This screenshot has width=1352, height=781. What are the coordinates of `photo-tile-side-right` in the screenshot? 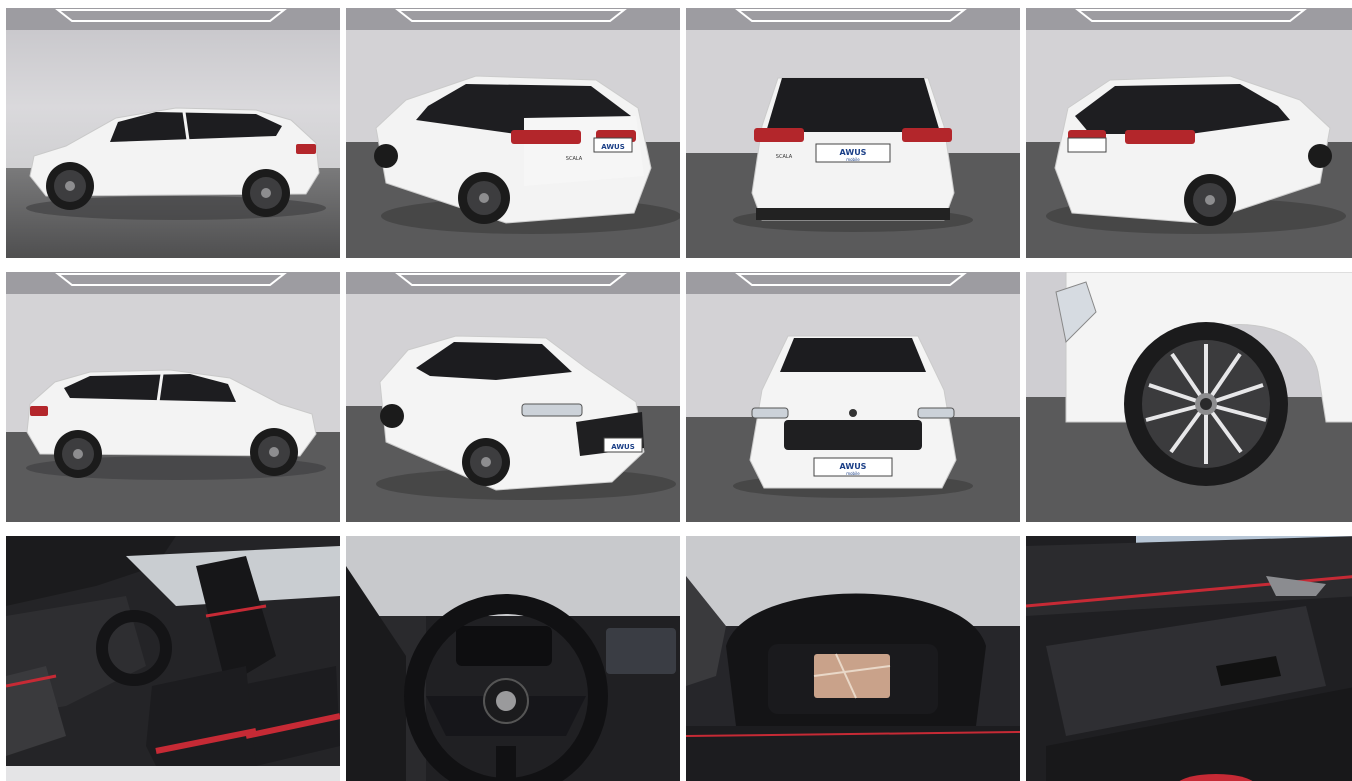 It's located at (173, 397).